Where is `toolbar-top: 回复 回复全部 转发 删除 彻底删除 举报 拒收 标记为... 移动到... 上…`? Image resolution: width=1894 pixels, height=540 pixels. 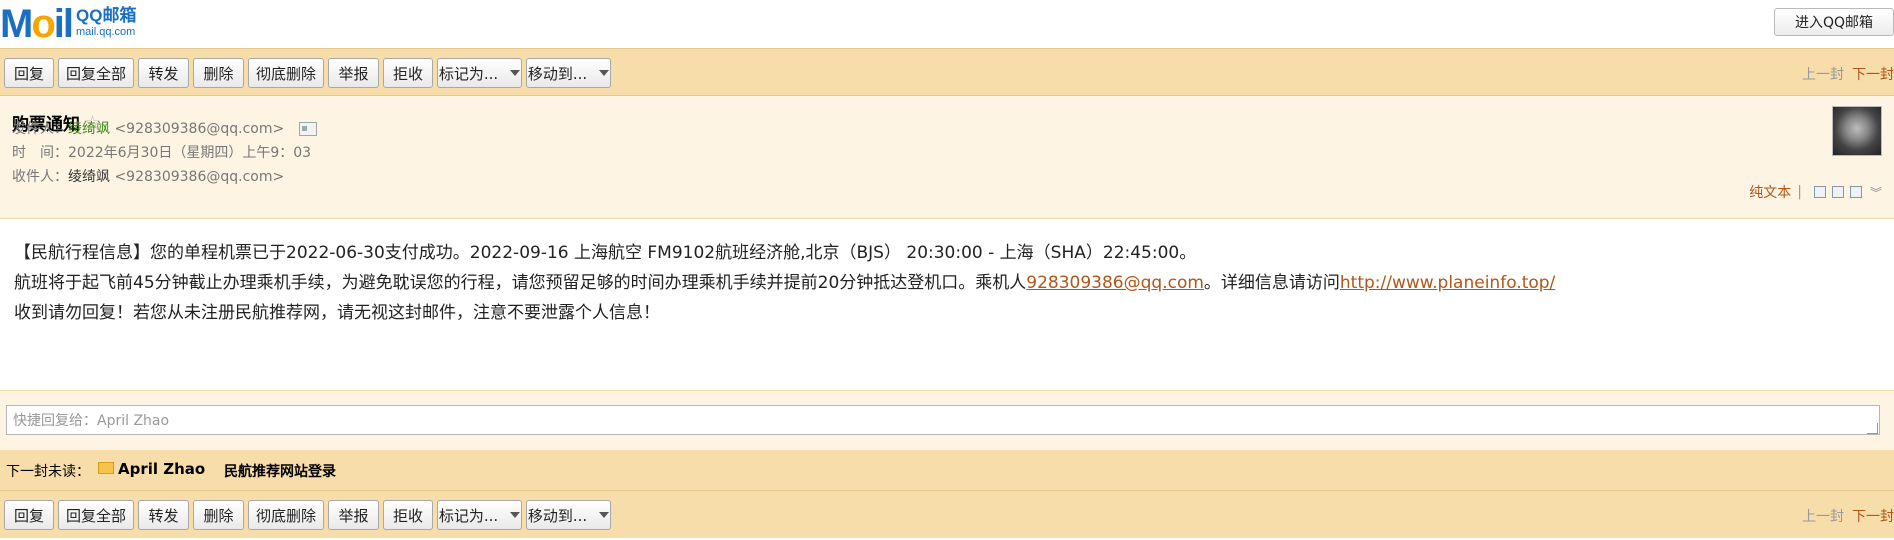 toolbar-top: 回复 回复全部 转发 删除 彻底删除 举报 拒收 标记为... 移动到... 上… is located at coordinates (947, 72).